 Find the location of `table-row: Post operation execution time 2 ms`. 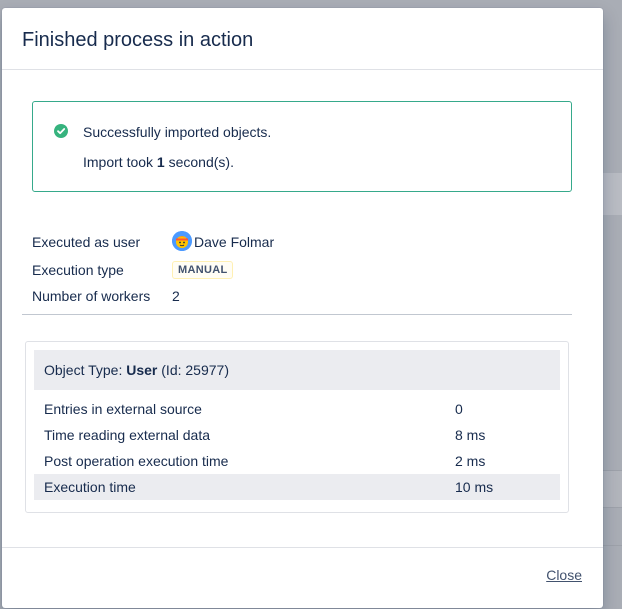

table-row: Post operation execution time 2 ms is located at coordinates (297, 461).